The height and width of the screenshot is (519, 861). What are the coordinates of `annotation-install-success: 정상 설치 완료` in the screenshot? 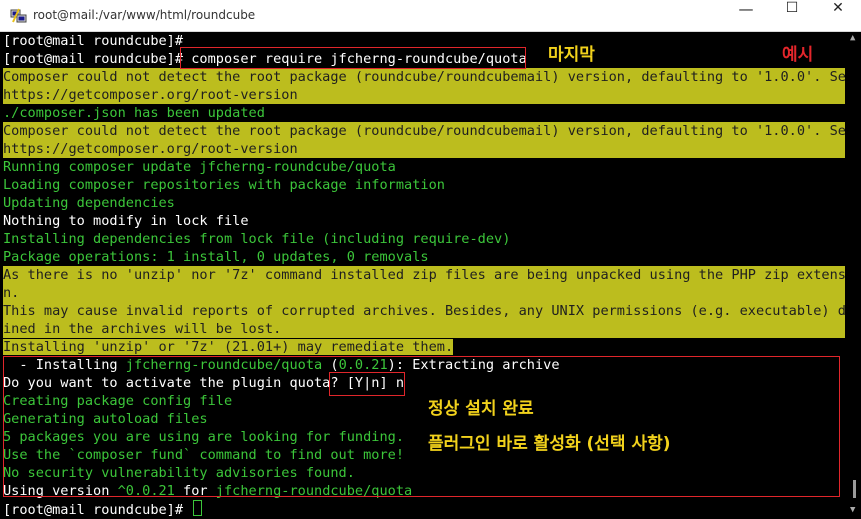 It's located at (481, 409).